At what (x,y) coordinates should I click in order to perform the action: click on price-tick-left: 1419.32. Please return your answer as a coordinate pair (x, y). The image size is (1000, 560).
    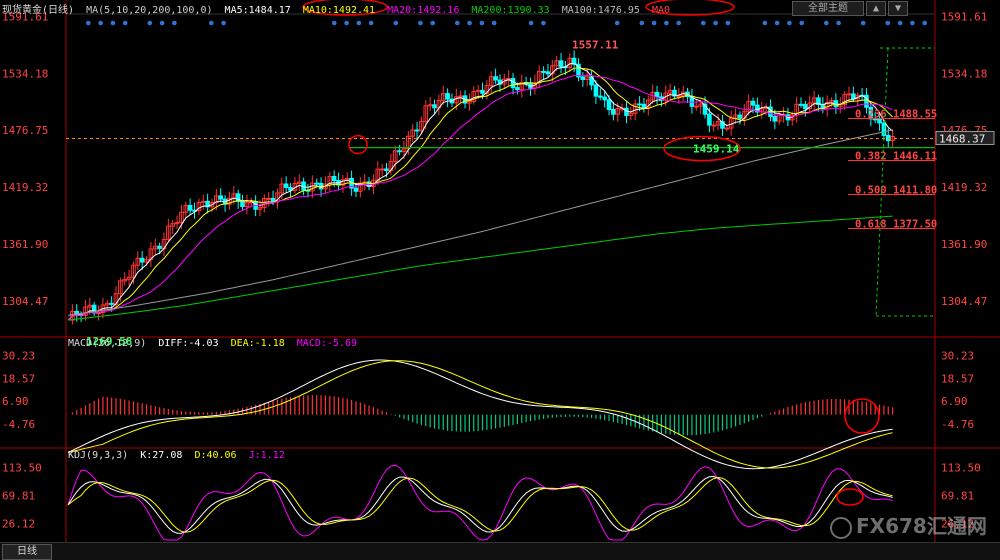
    Looking at the image, I should click on (25, 187).